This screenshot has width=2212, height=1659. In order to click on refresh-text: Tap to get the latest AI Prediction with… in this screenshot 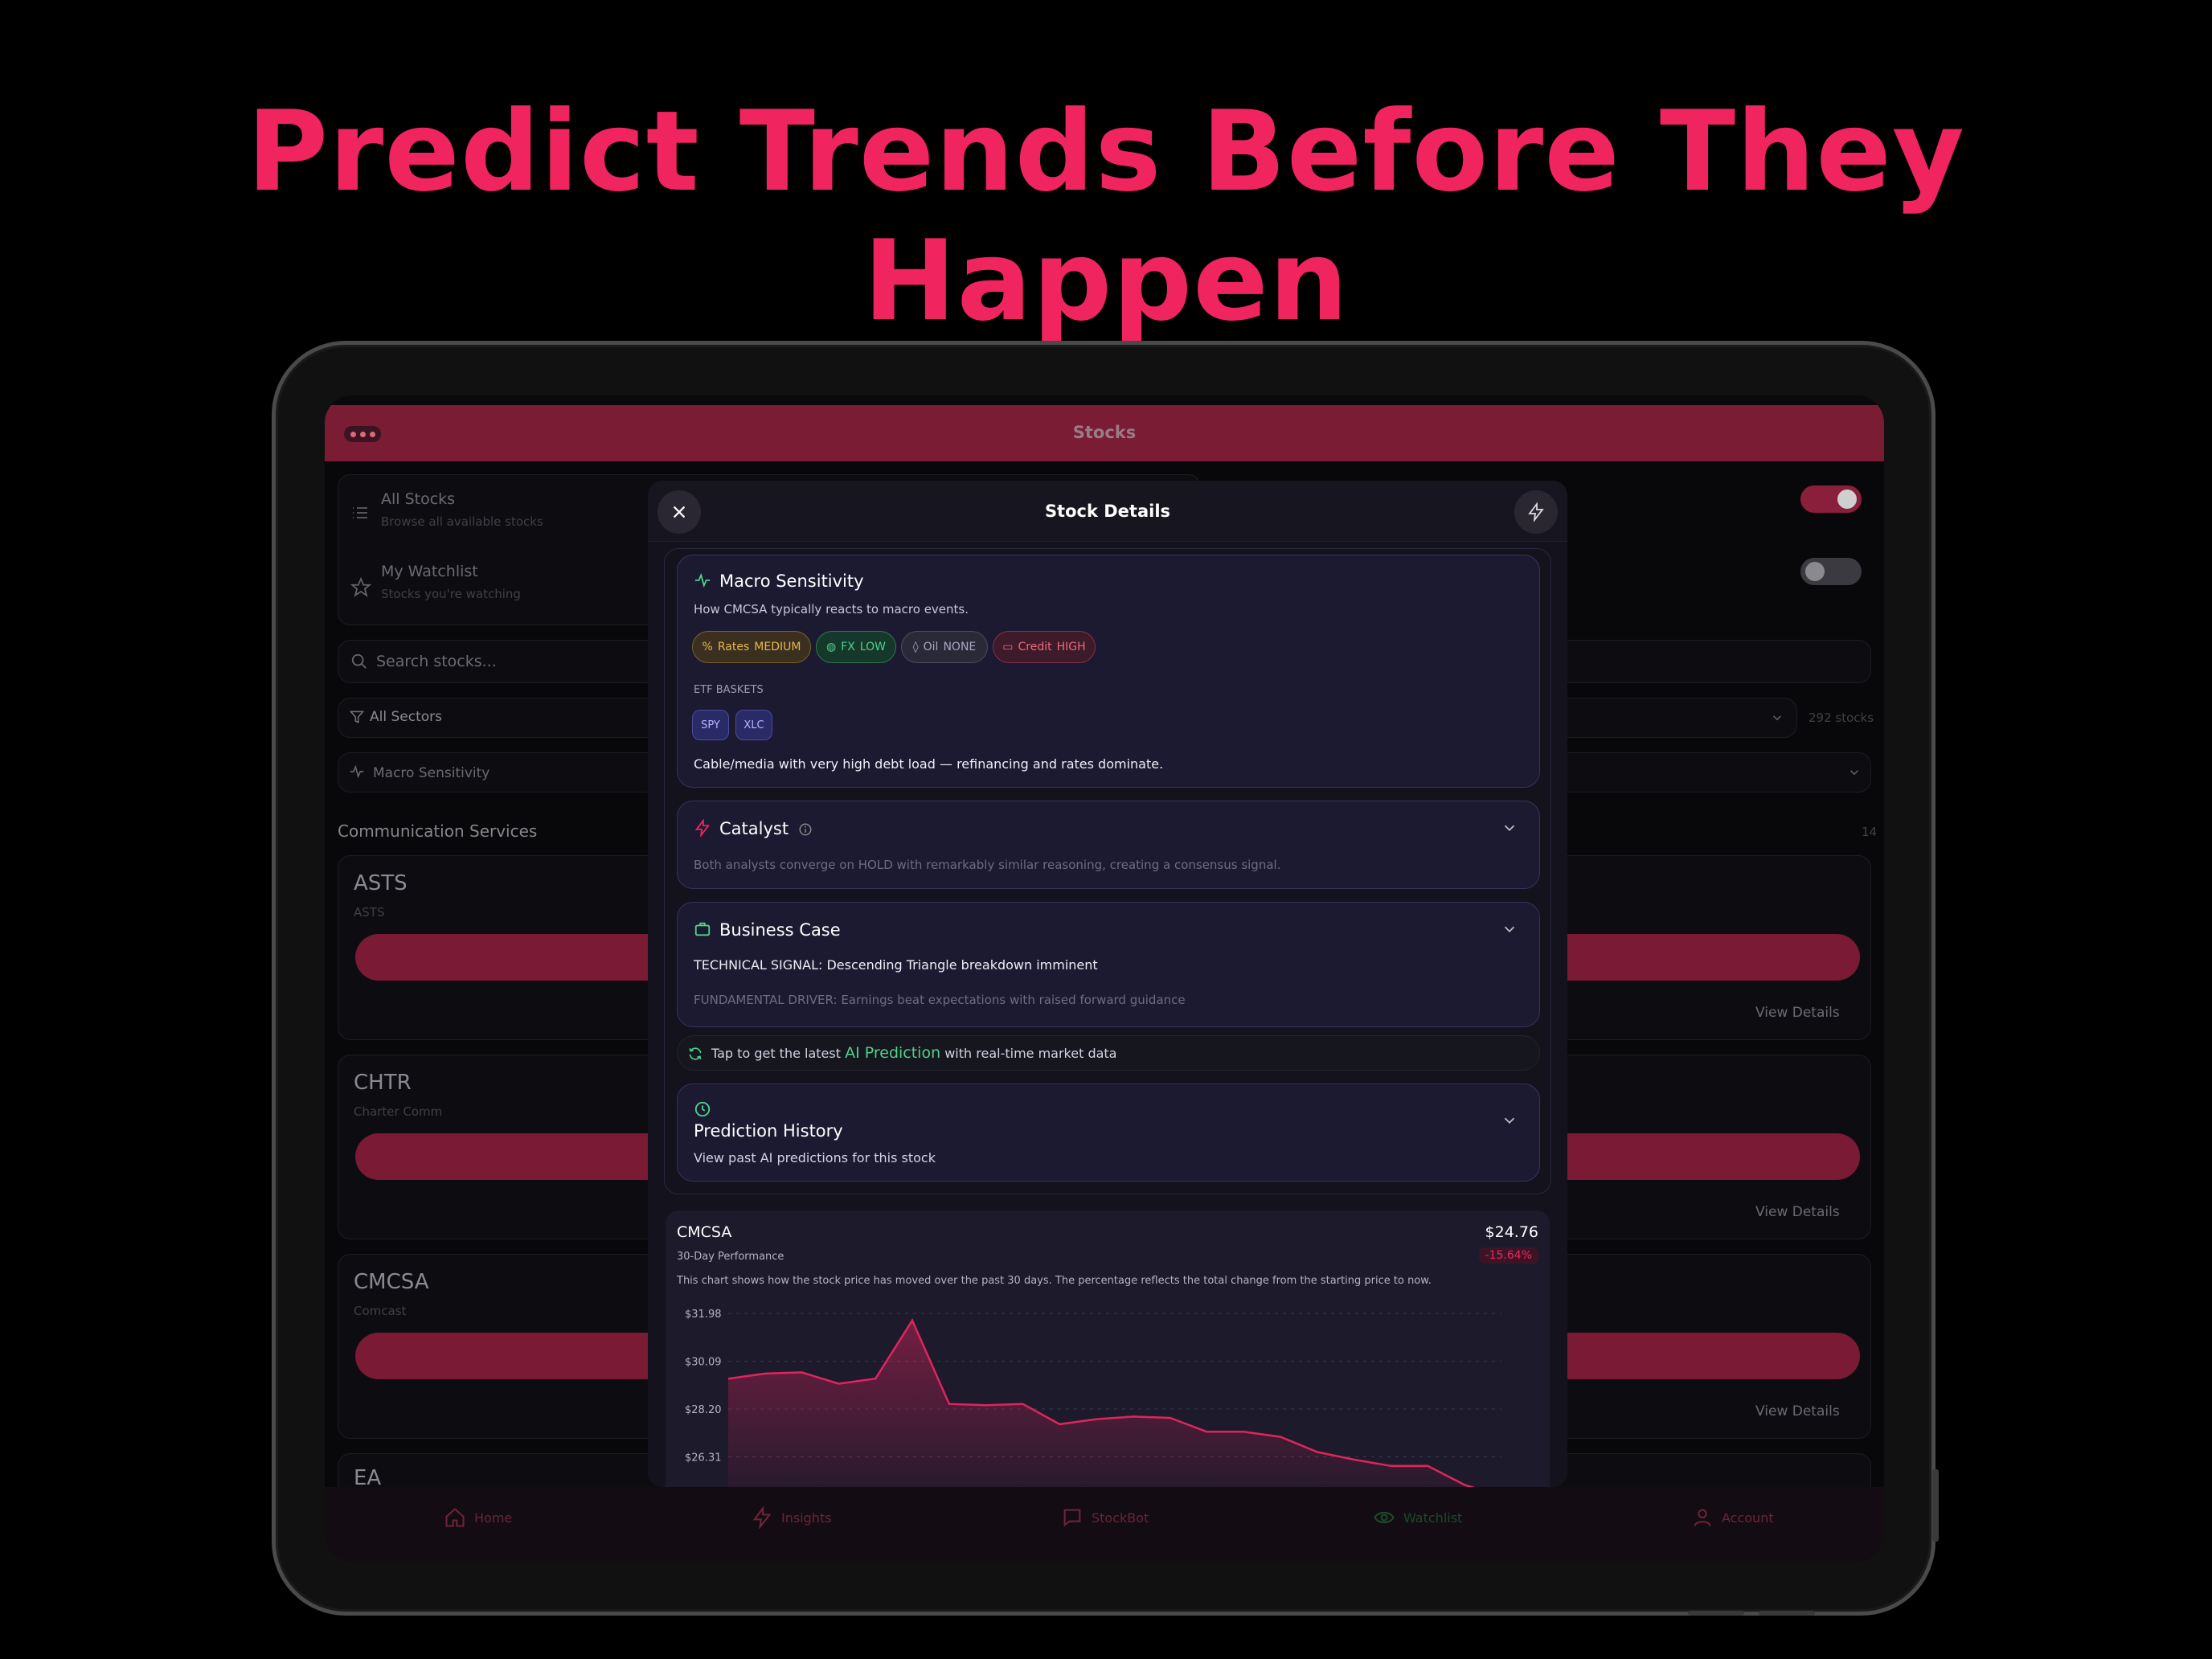, I will do `click(913, 1053)`.